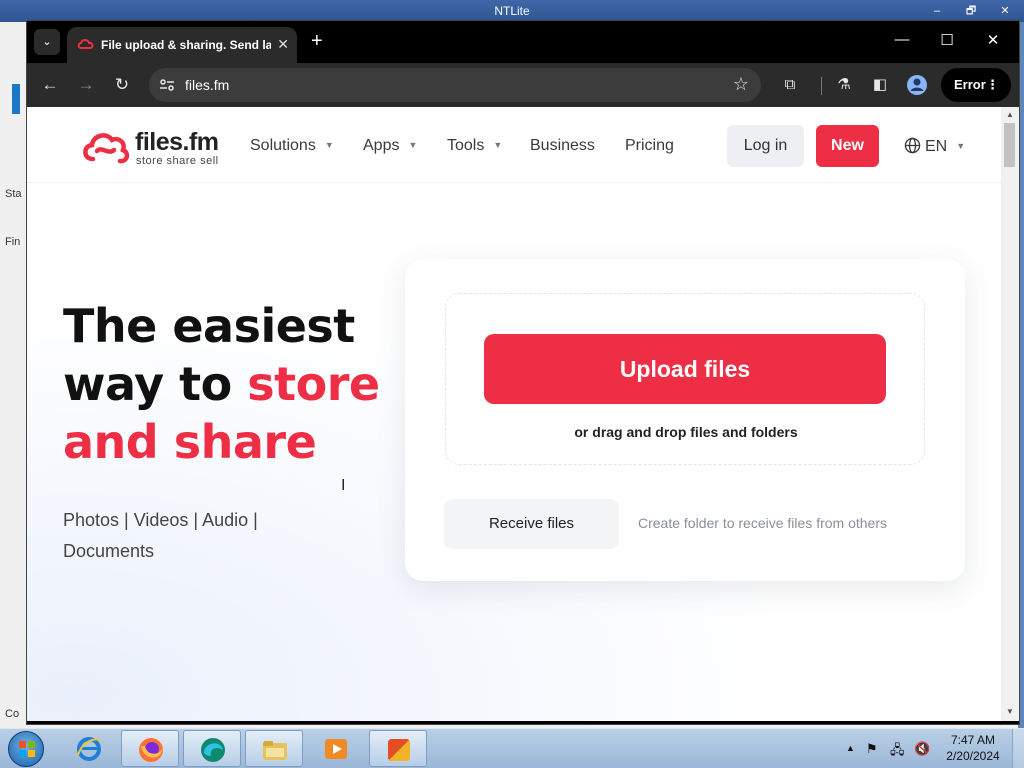 Image resolution: width=1024 pixels, height=768 pixels. I want to click on nav-solutions: Solutions ▼, so click(292, 146).